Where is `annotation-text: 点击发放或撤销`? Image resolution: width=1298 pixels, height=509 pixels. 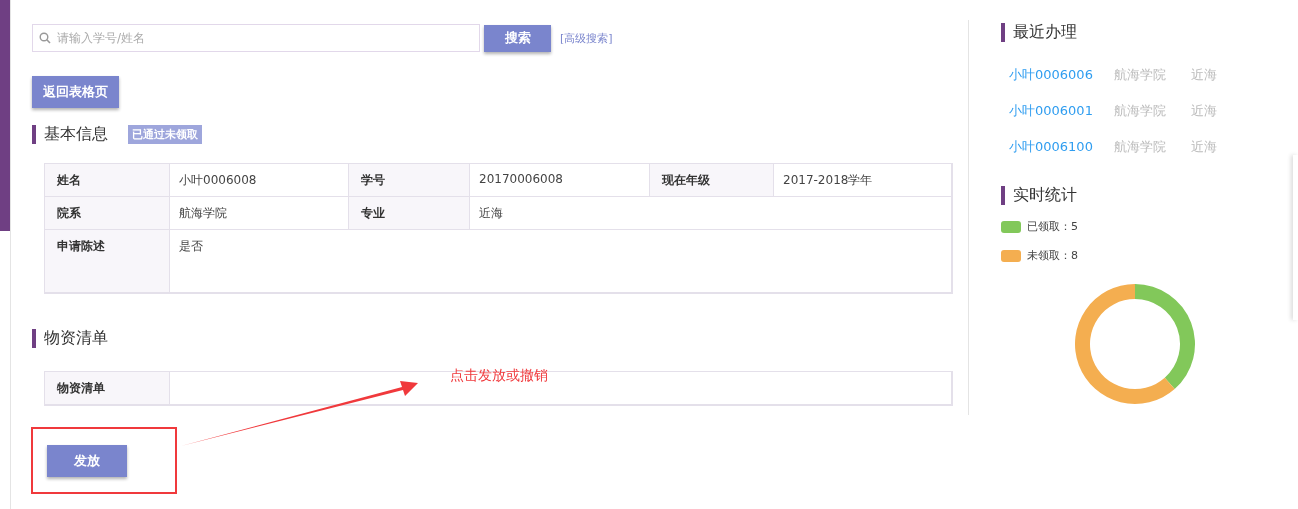
annotation-text: 点击发放或撤销 is located at coordinates (499, 376).